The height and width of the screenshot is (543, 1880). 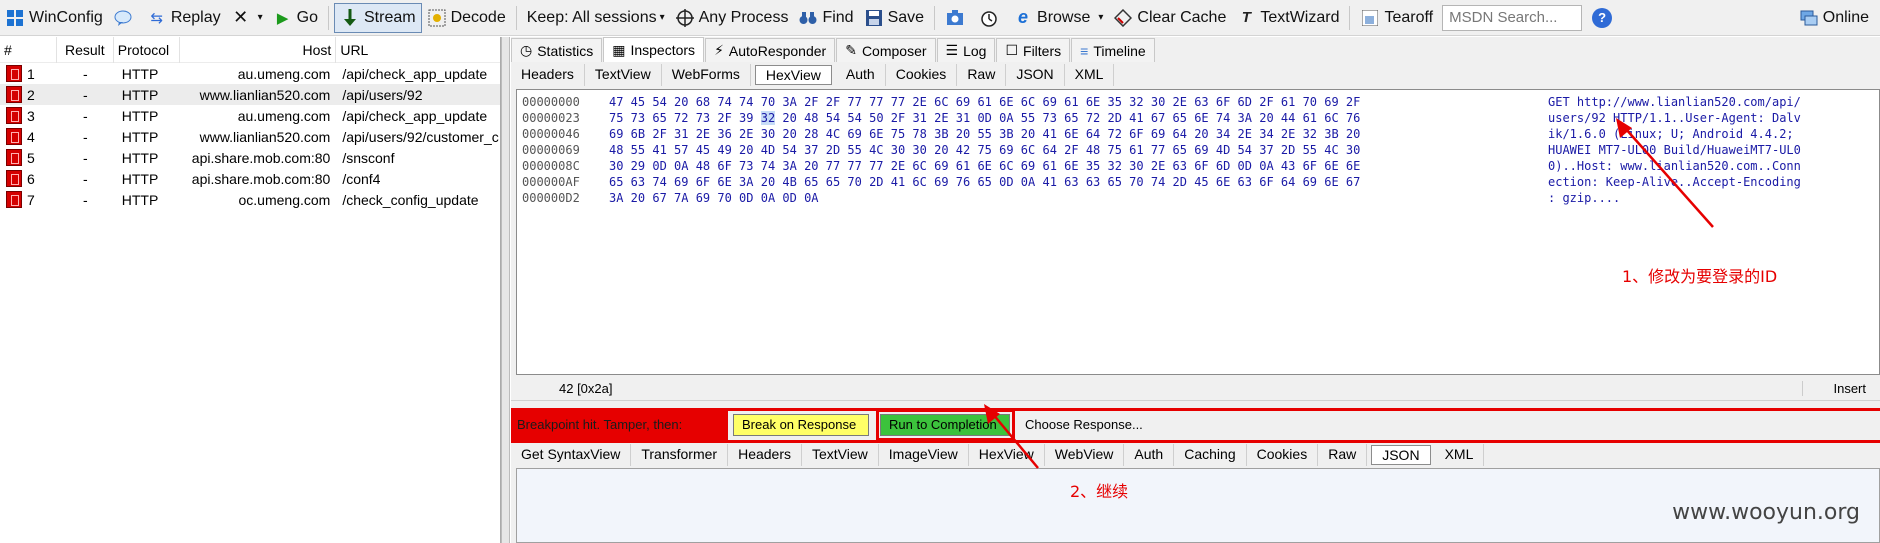 What do you see at coordinates (623, 75) in the screenshot?
I see `request-tab-textview: TextView` at bounding box center [623, 75].